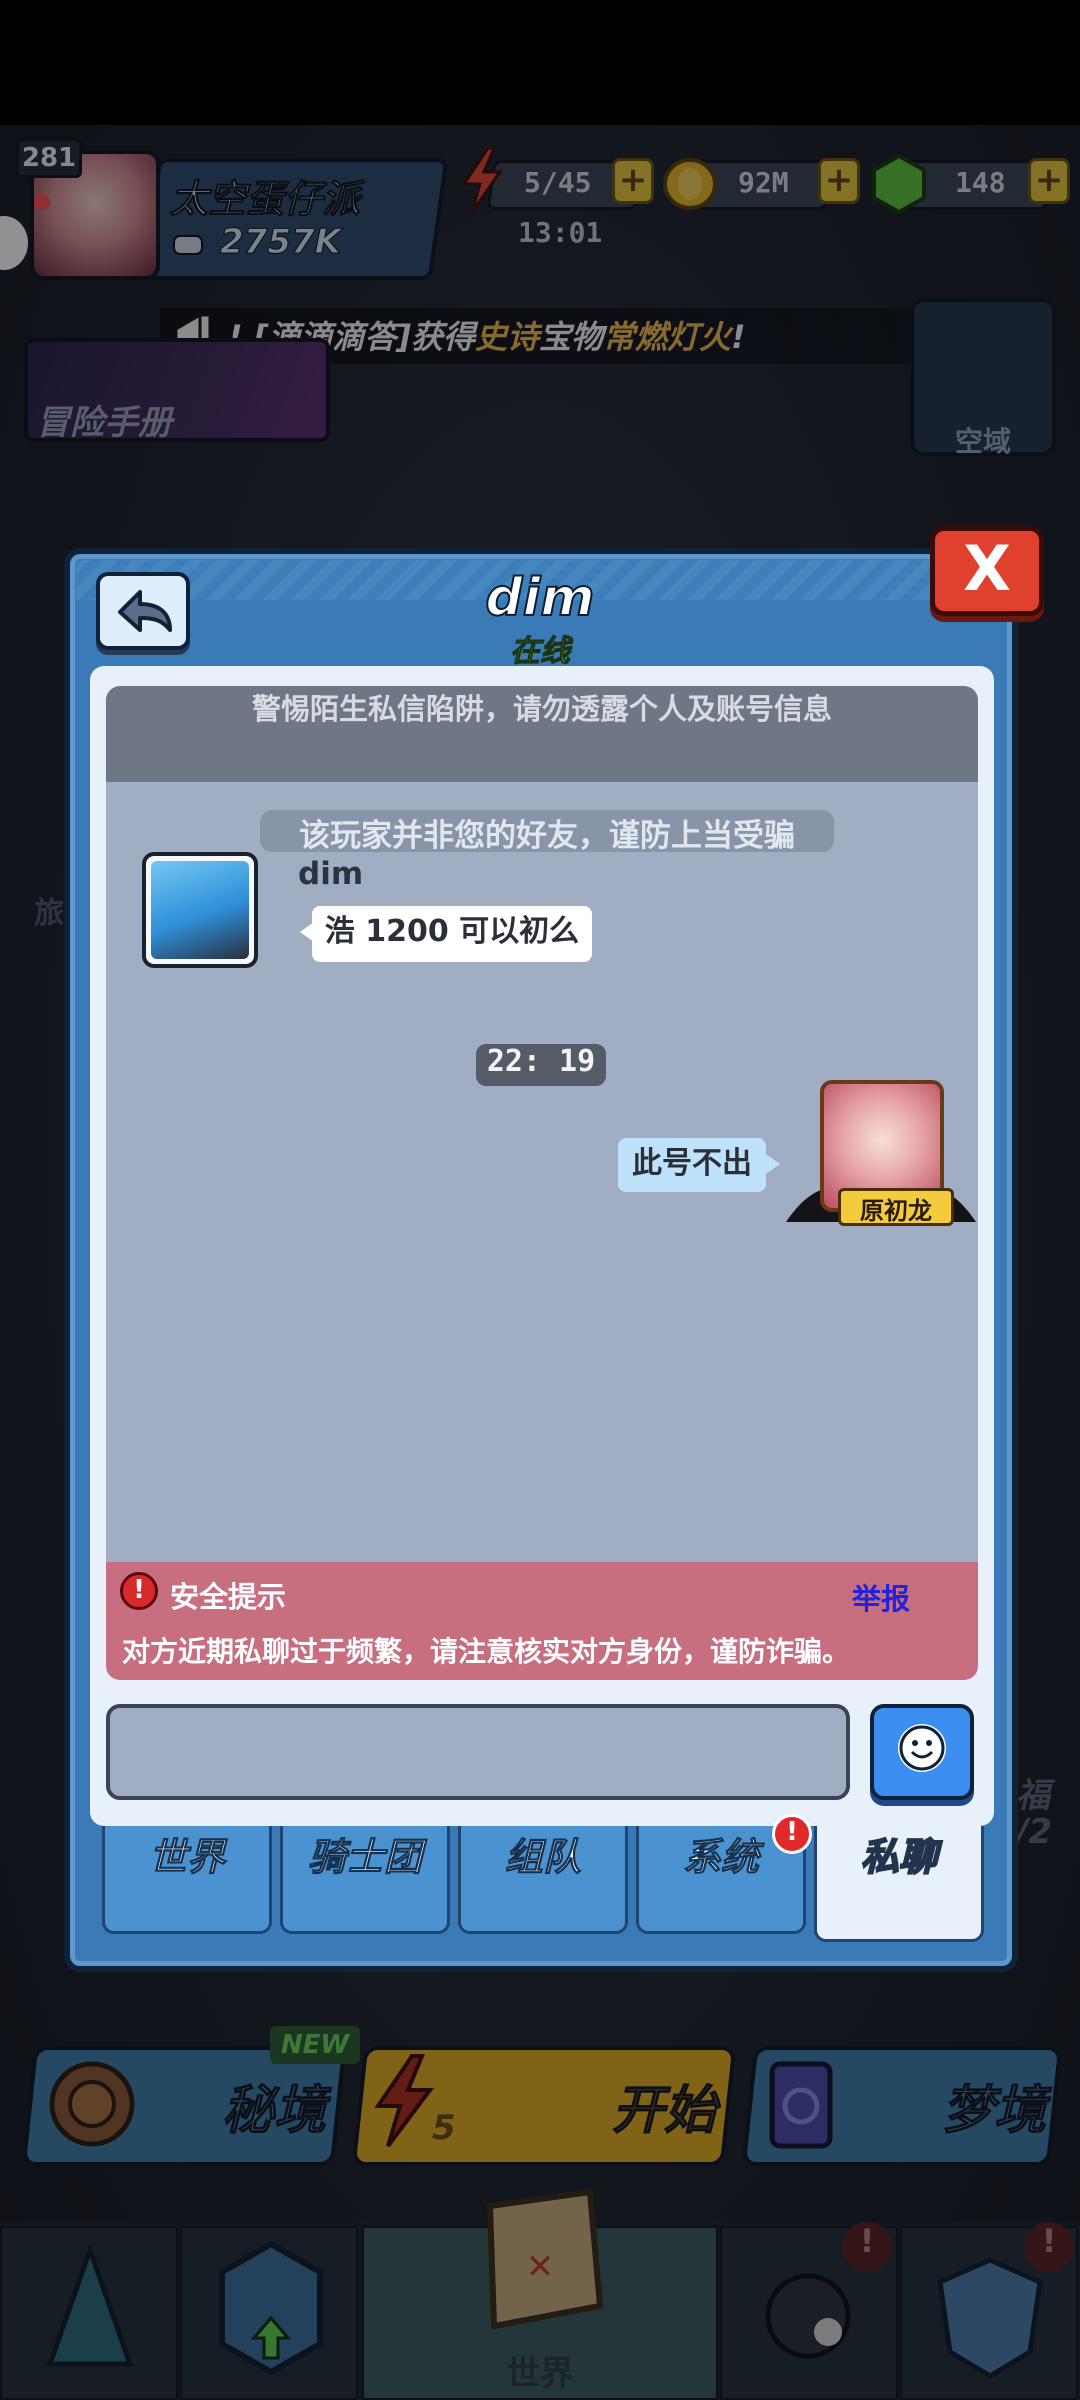 This screenshot has height=2400, width=1080. Describe the element at coordinates (452, 934) in the screenshot. I see `incoming-message: 浩 1200 可以初么` at that location.